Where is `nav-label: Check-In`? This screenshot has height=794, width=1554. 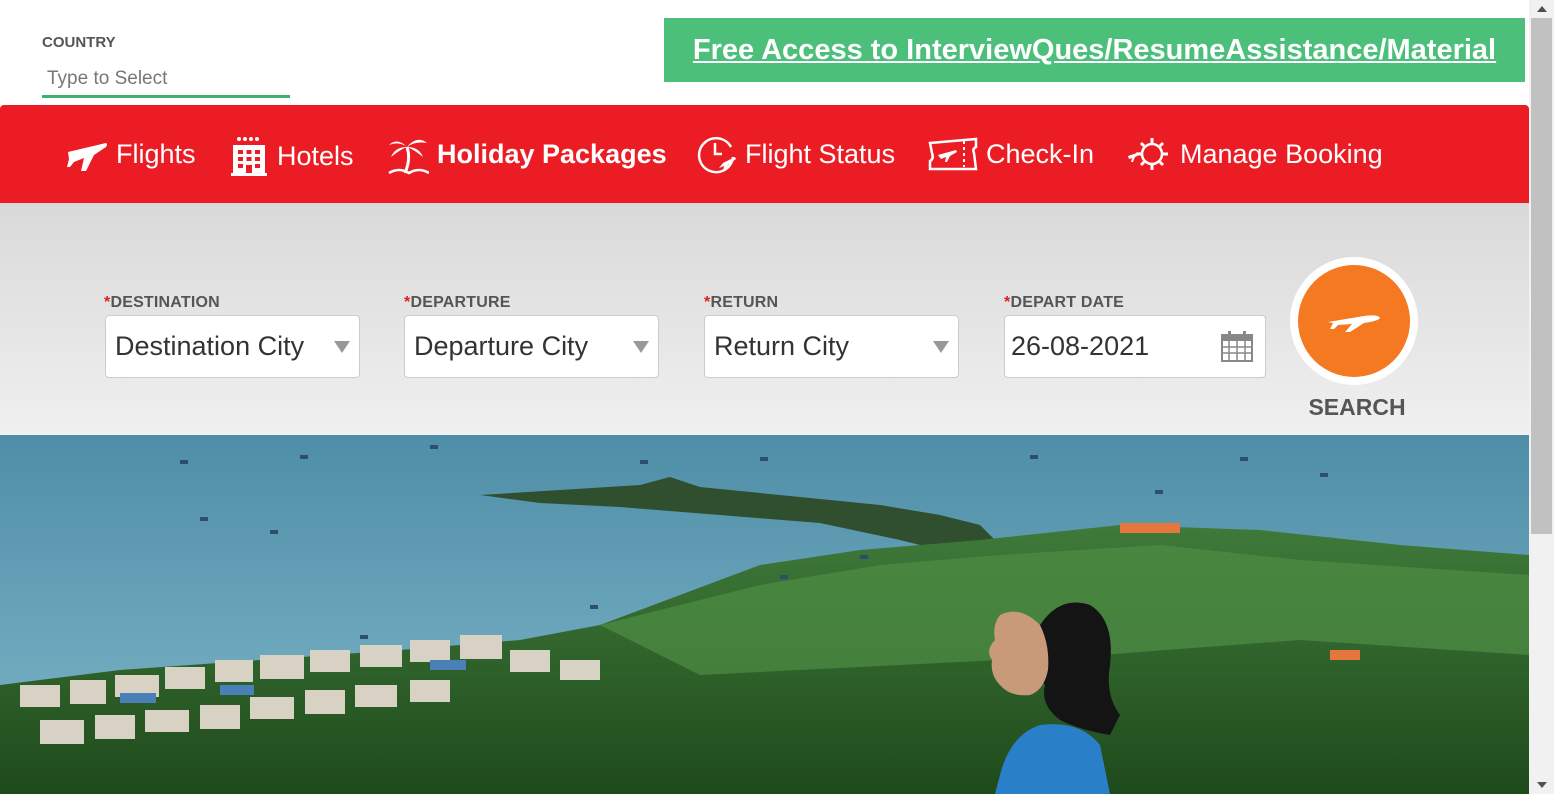
nav-label: Check-In is located at coordinates (1040, 153).